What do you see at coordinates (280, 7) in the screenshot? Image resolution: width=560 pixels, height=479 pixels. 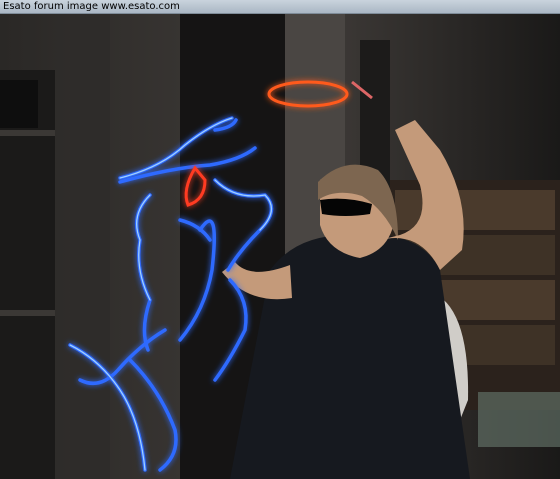 I see `watermark-bar: Esato forum image www.esato.com` at bounding box center [280, 7].